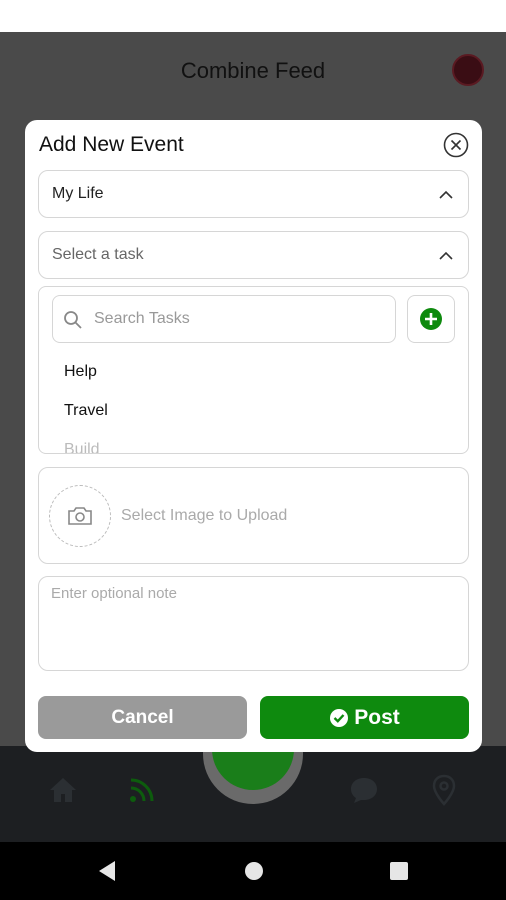 This screenshot has width=506, height=900. I want to click on cancel-button: Cancel, so click(142, 717).